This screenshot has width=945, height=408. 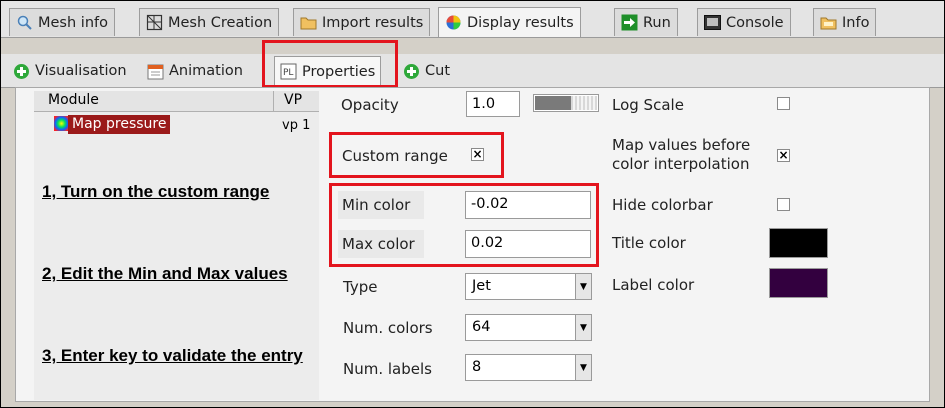 I want to click on module-item: Map pressure vp 1, so click(x=186, y=125).